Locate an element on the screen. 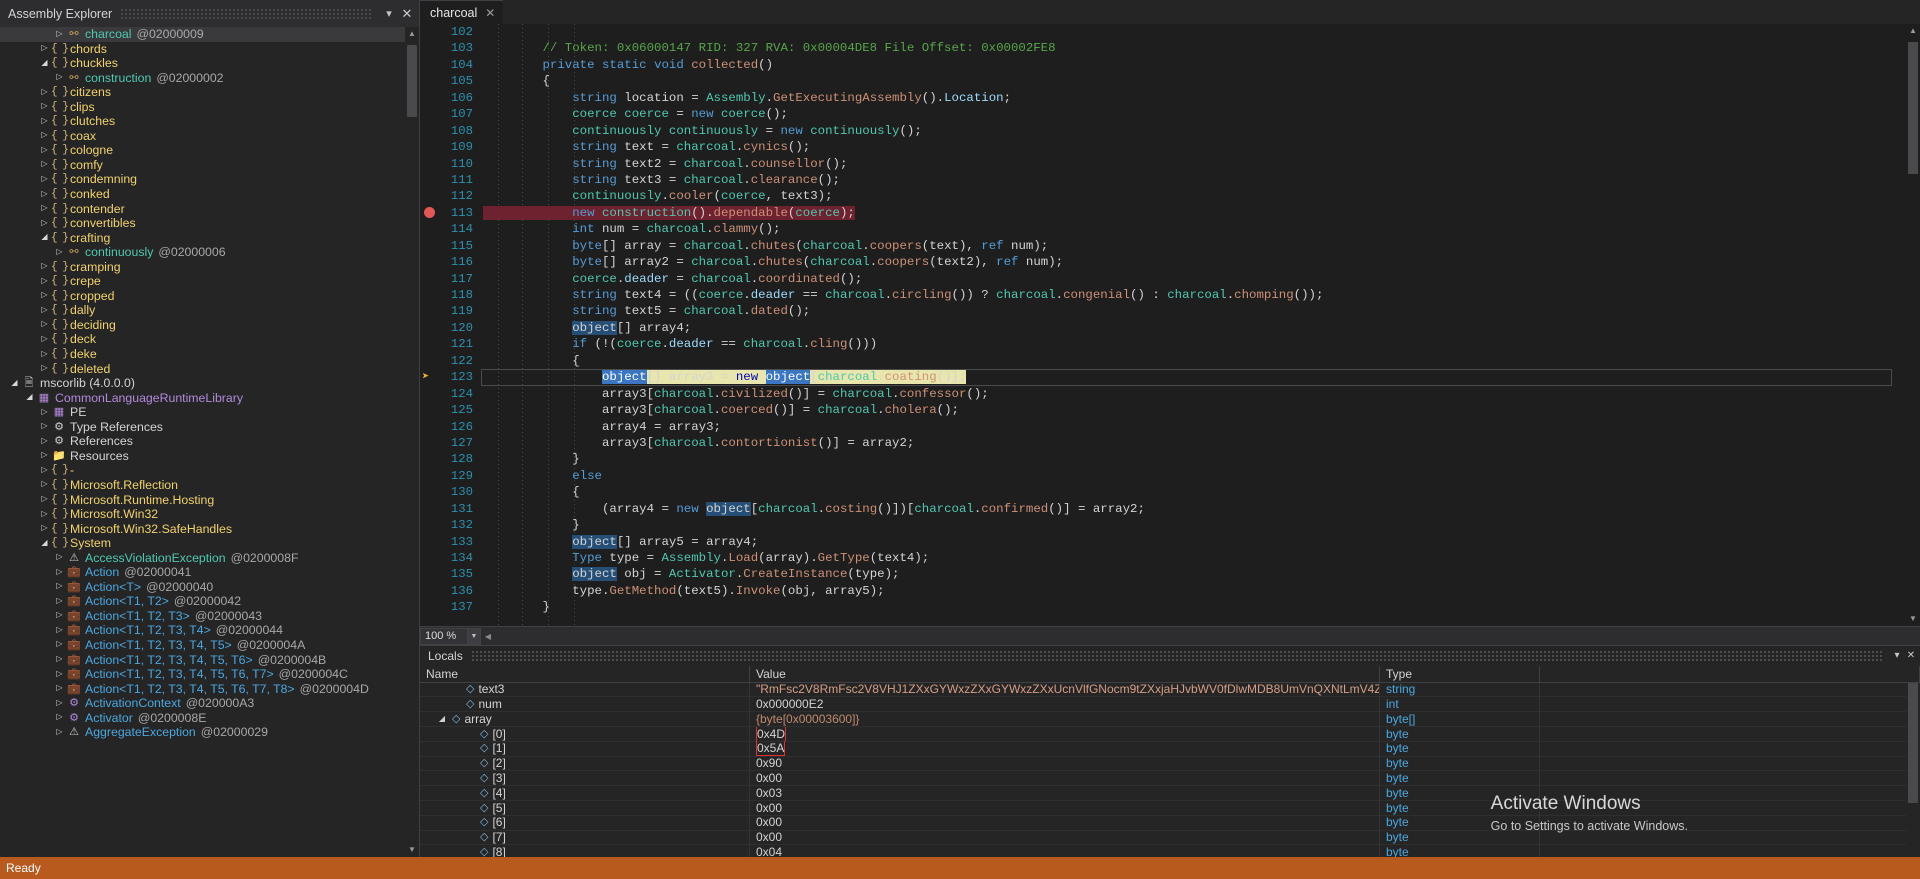  code-text: int num = charcoal.clammy(); is located at coordinates (1193, 229).